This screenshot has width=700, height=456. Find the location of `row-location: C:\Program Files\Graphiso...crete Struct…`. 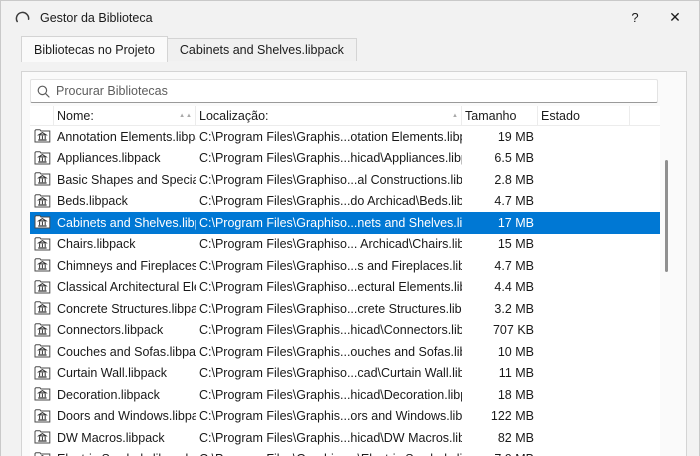

row-location: C:\Program Files\Graphiso...crete Struct… is located at coordinates (330, 308).